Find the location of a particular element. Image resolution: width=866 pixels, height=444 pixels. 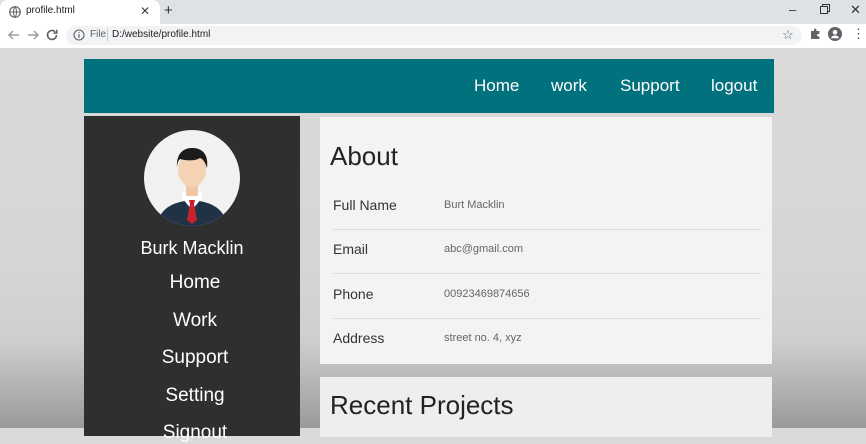

extensions-puzzle-icon is located at coordinates (816, 34).